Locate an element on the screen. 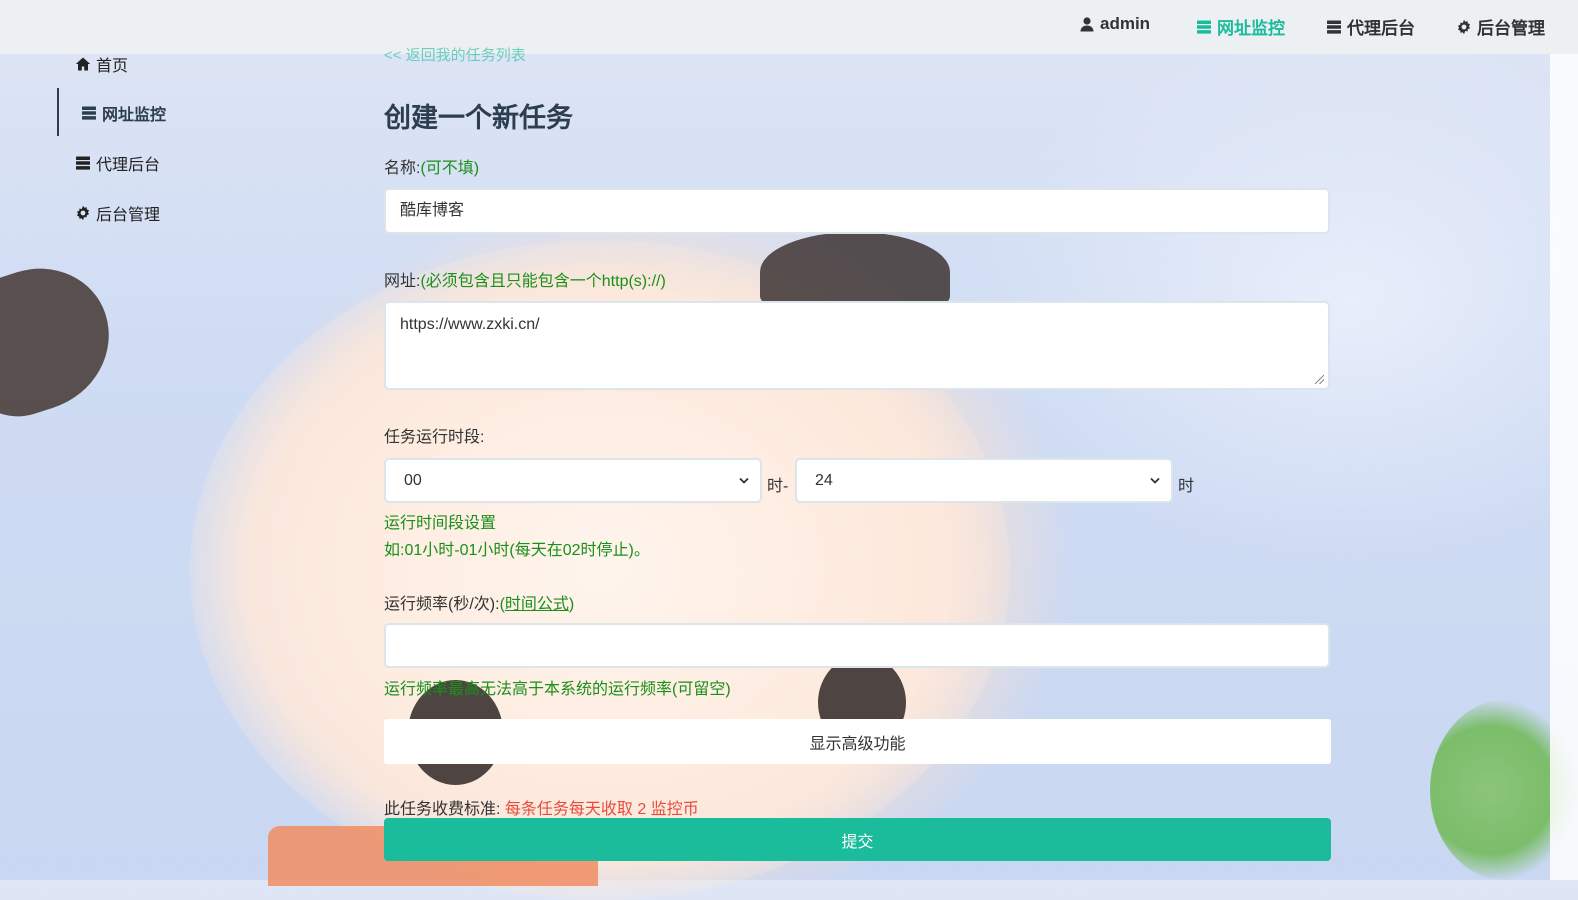 The width and height of the screenshot is (1578, 900). nav-user-admin: admin is located at coordinates (1114, 24).